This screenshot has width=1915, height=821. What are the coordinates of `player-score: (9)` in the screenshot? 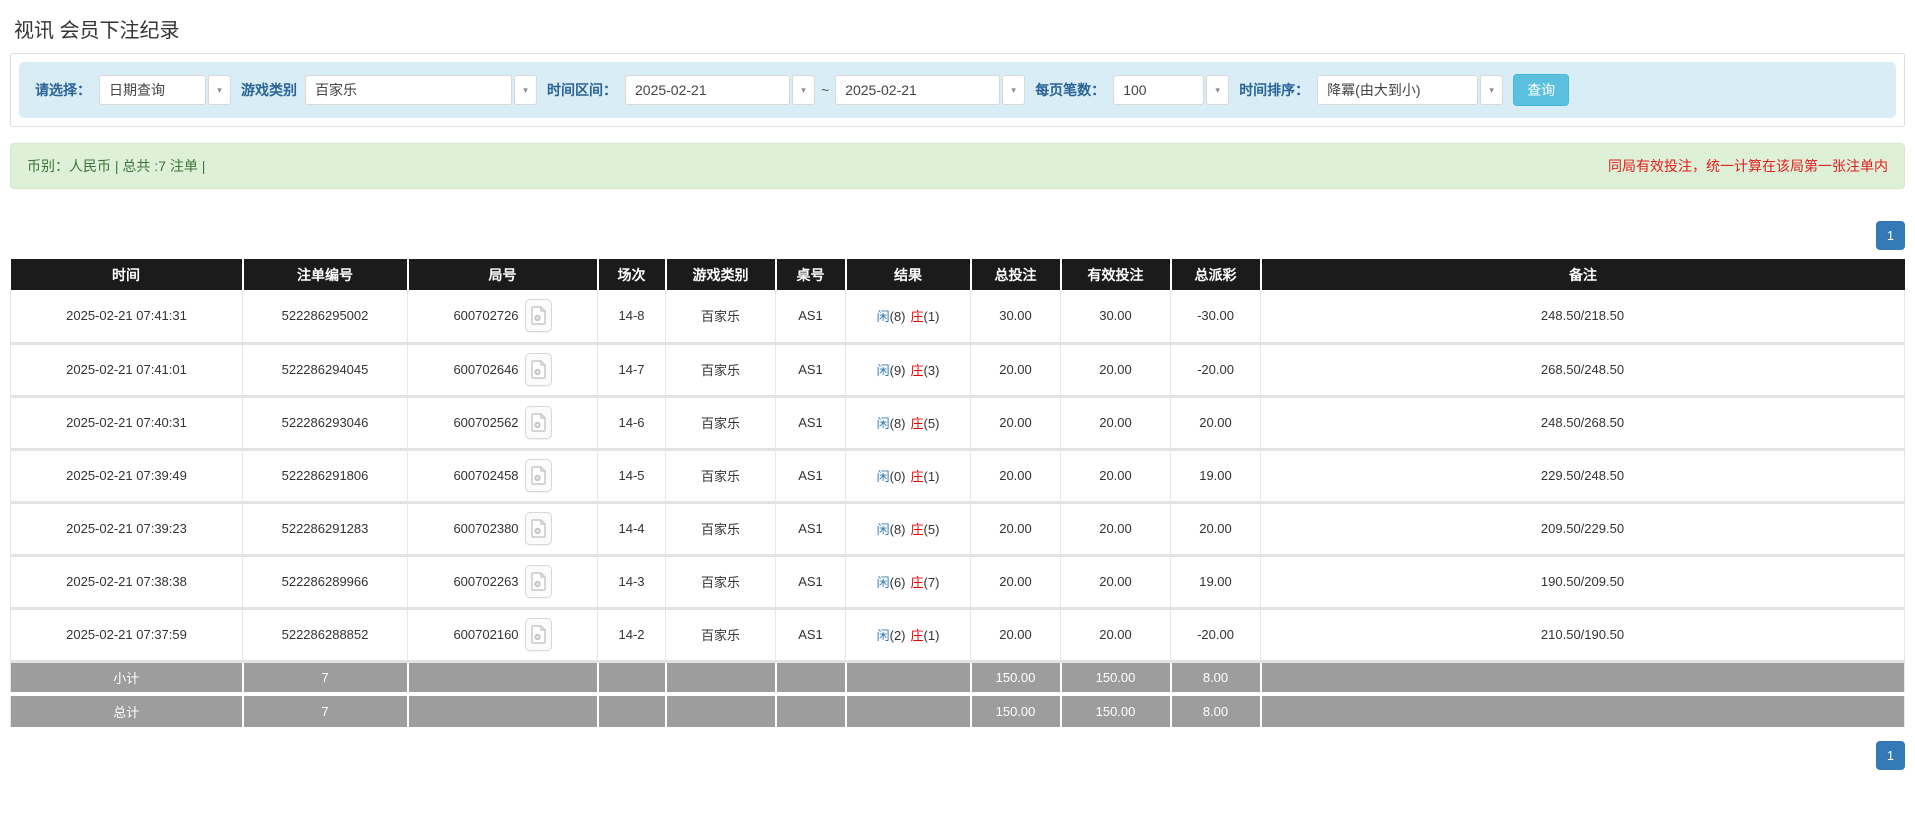 It's located at (897, 370).